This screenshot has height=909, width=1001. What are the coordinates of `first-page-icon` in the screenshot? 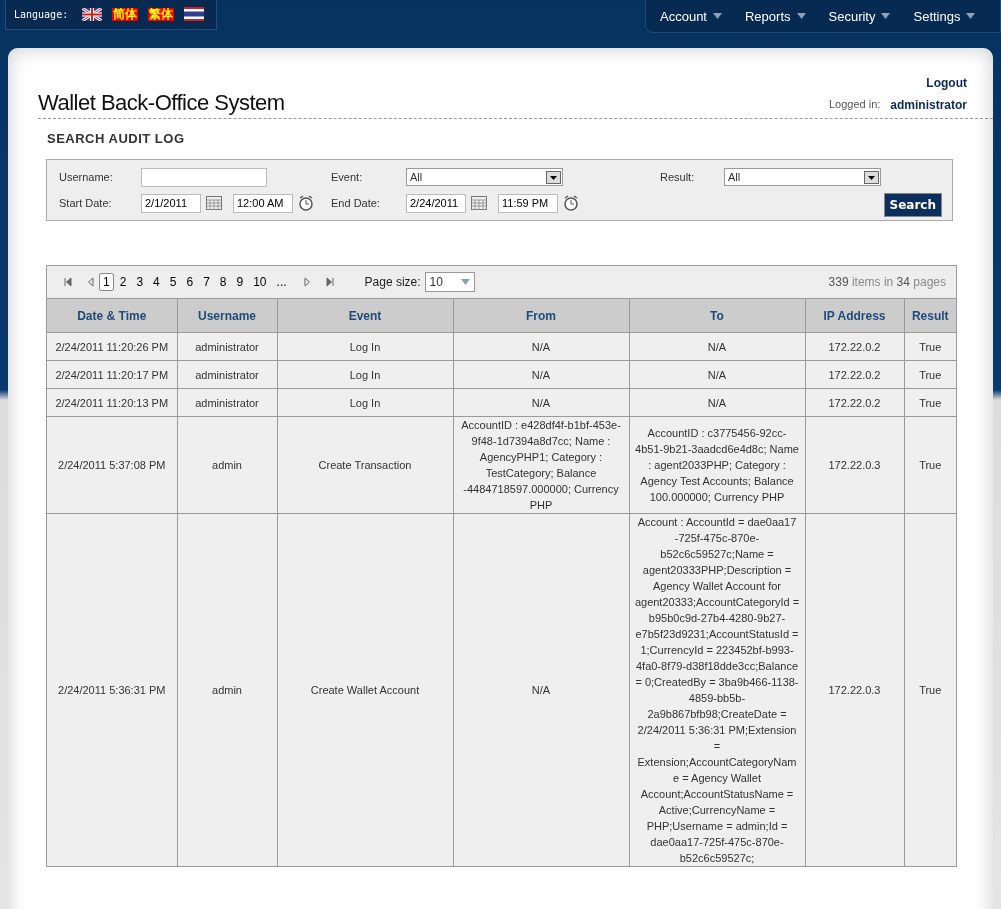 It's located at (68, 282).